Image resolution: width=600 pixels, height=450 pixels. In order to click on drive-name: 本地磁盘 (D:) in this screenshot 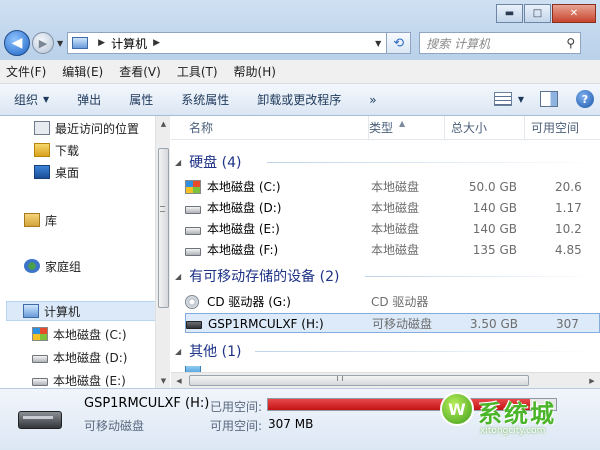, I will do `click(244, 208)`.